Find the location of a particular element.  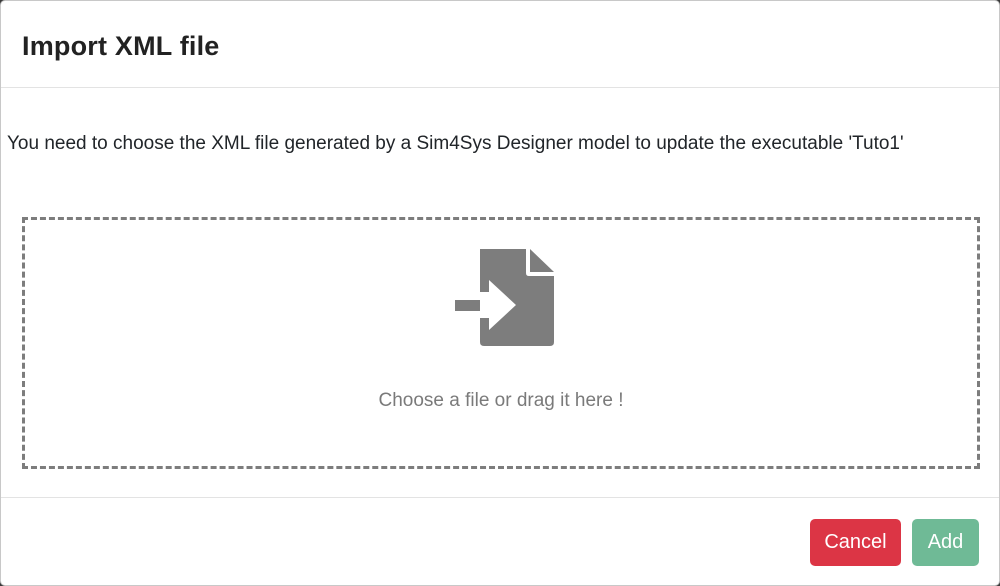

cancel-button: Cancel is located at coordinates (855, 542).